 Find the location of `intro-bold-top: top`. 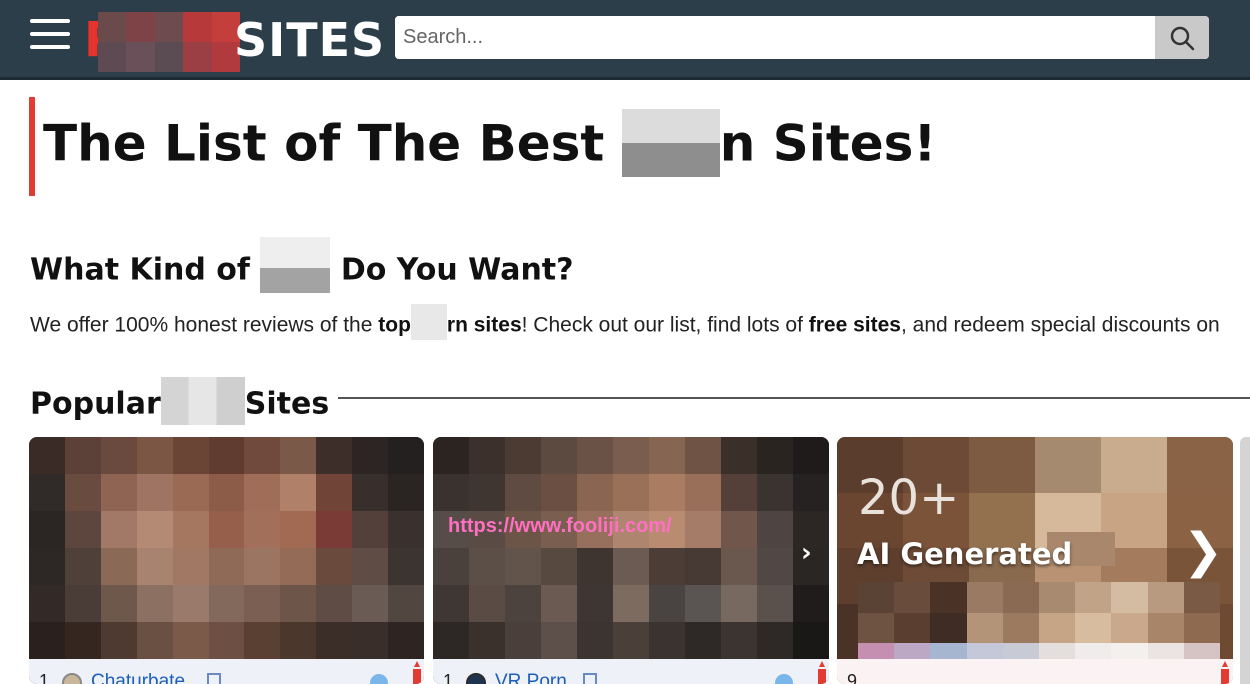

intro-bold-top: top is located at coordinates (394, 325).